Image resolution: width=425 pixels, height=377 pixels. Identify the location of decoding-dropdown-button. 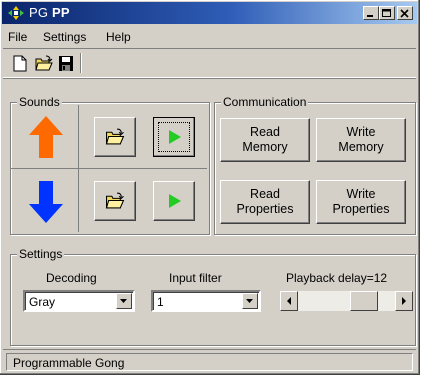
(124, 301).